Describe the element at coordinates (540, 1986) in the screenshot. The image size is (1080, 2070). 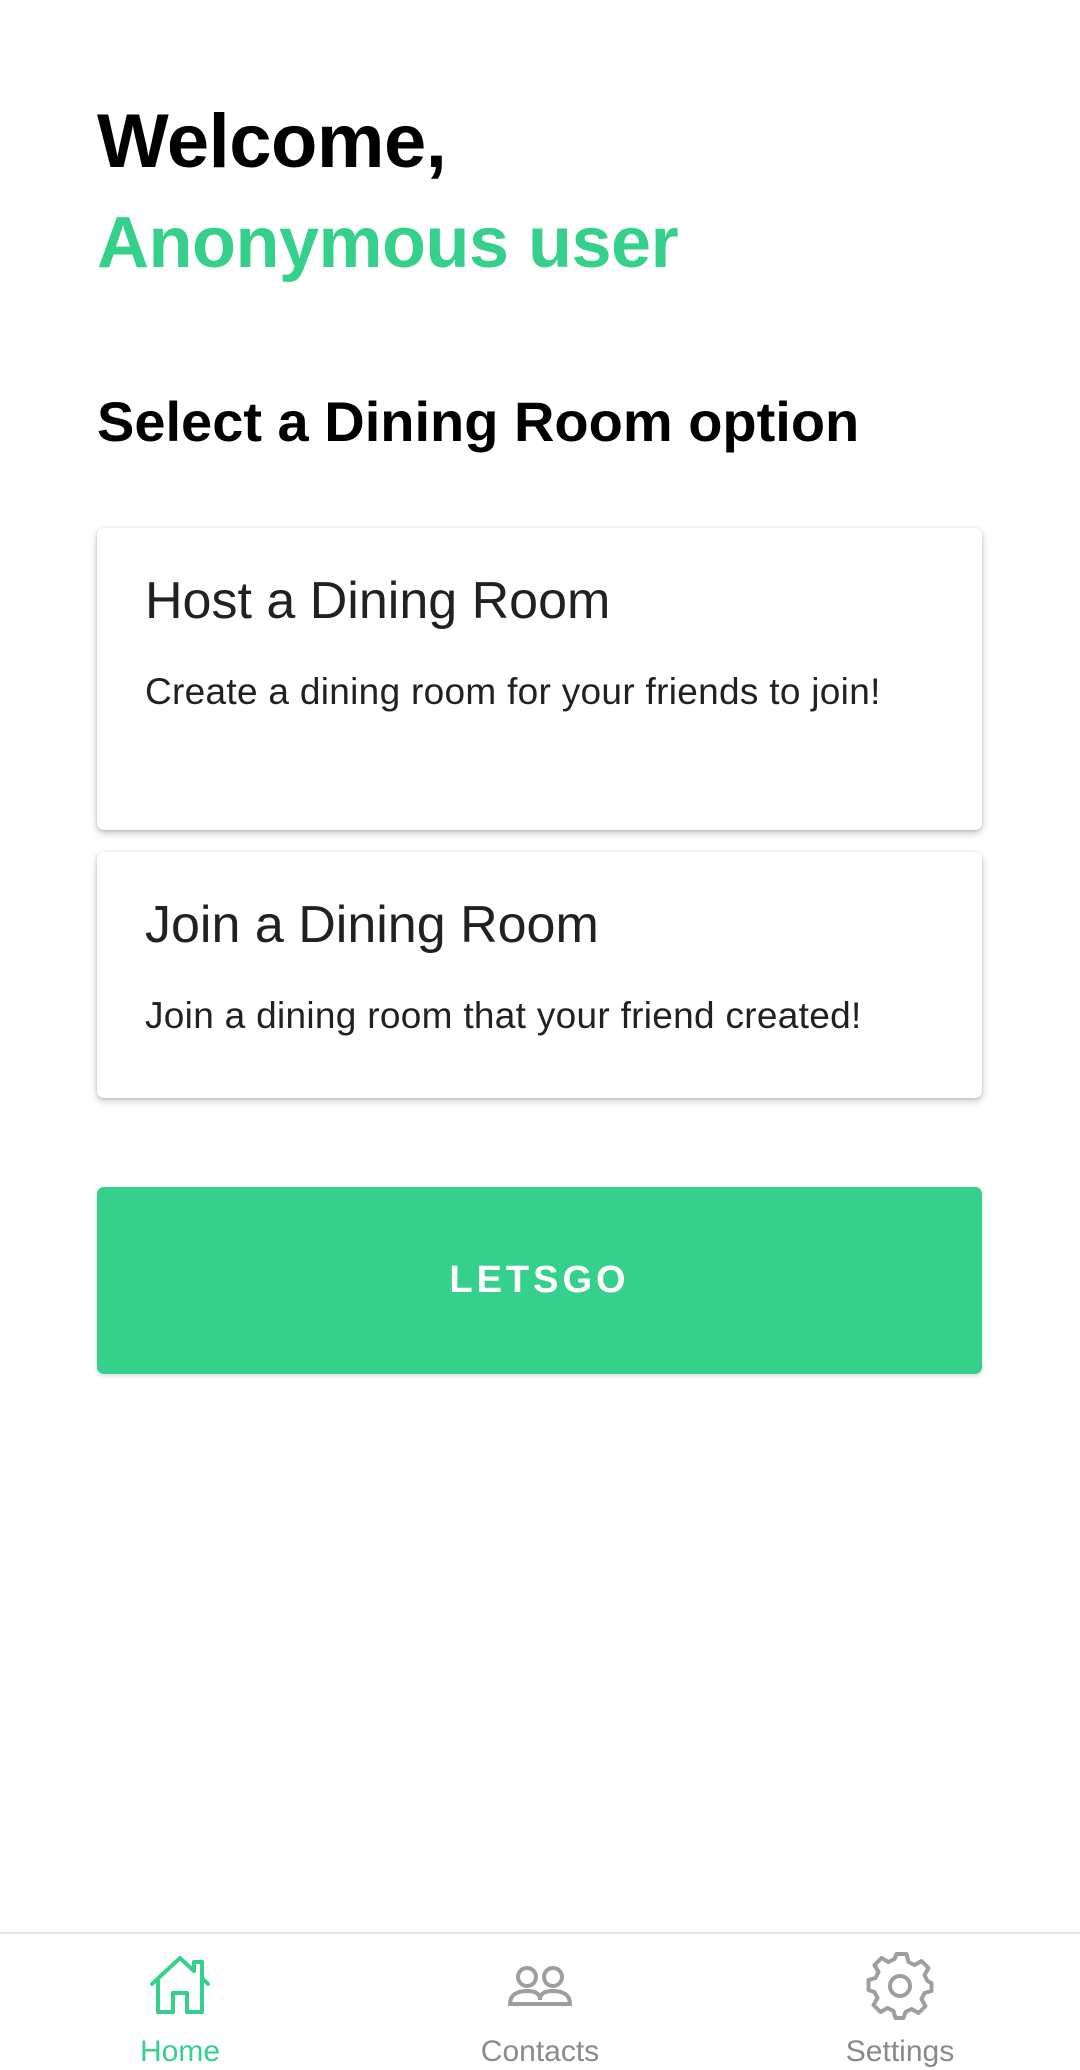
I see `contacts-icon` at that location.